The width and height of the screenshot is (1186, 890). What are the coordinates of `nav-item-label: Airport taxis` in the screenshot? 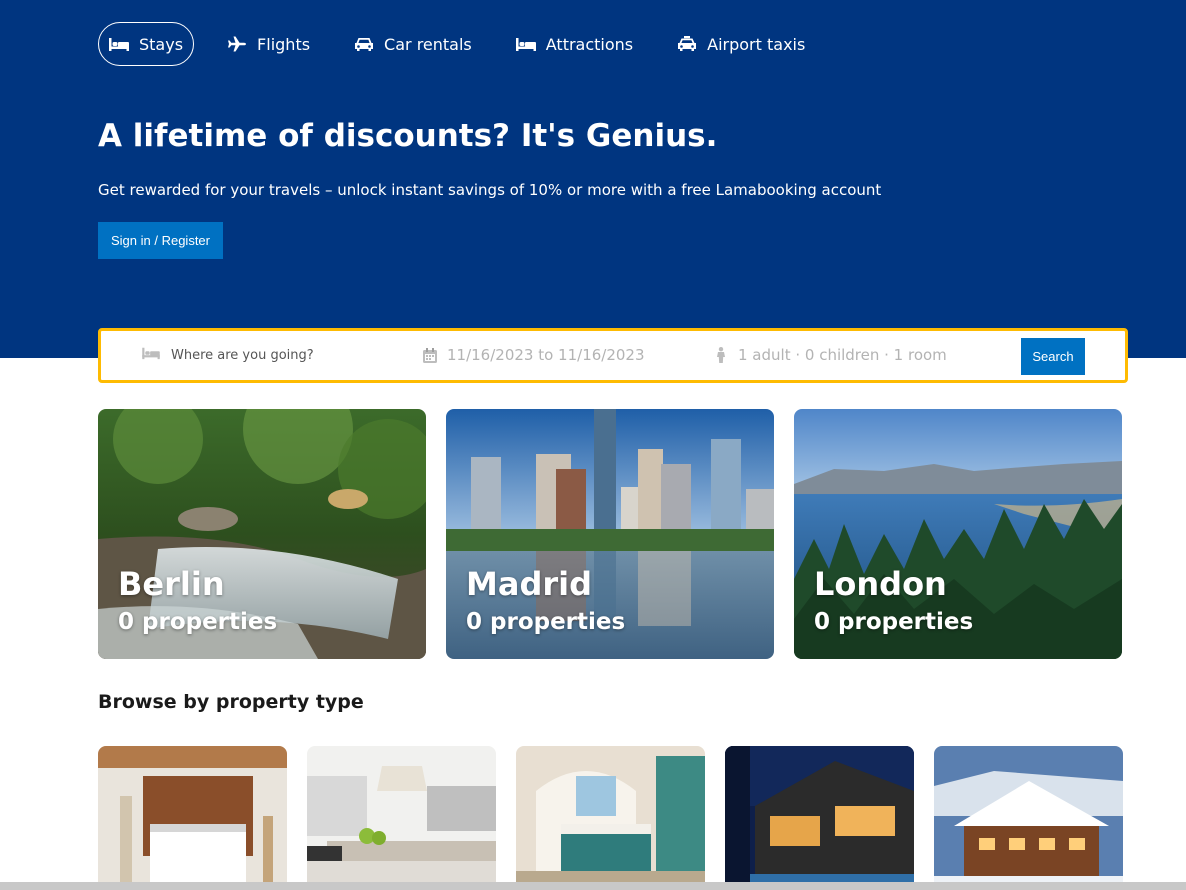 It's located at (756, 44).